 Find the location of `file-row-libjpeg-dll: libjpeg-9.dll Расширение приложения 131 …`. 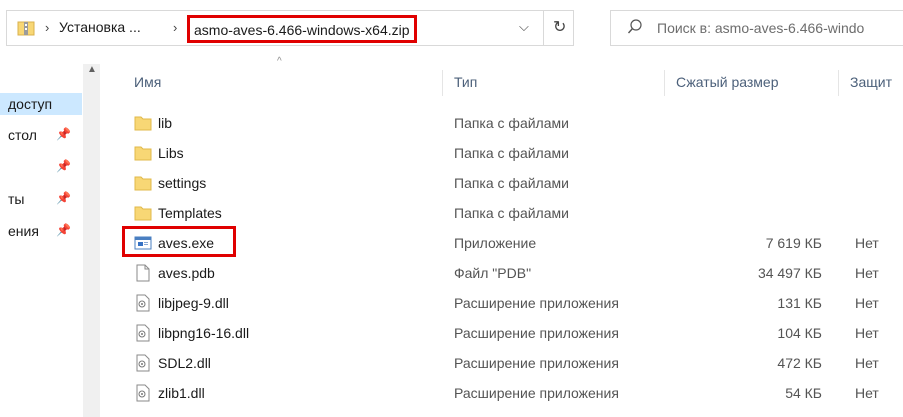

file-row-libjpeg-dll: libjpeg-9.dll Расширение приложения 131 … is located at coordinates (501, 303).